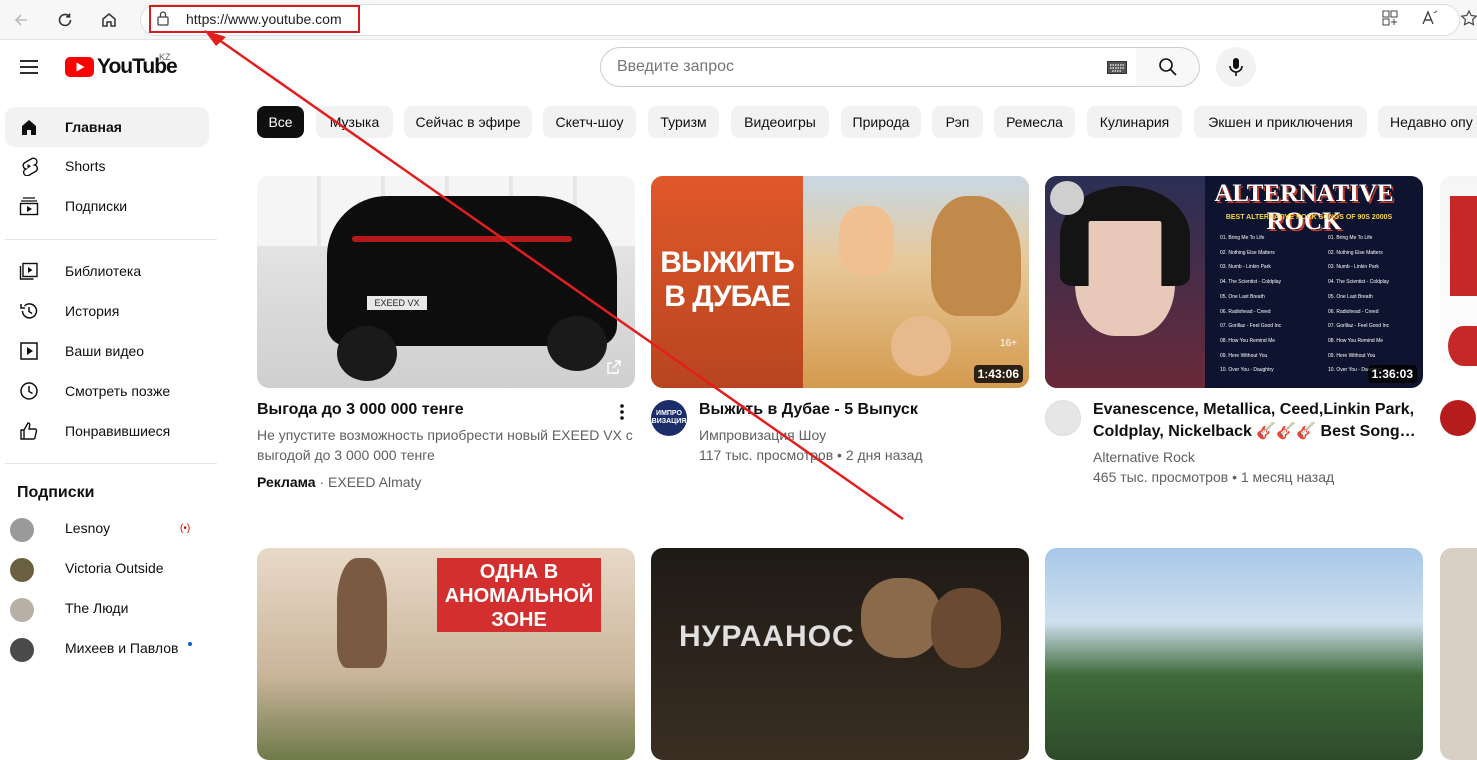 The width and height of the screenshot is (1477, 760). I want to click on sidebar-item-shorts: Shorts, so click(107, 166).